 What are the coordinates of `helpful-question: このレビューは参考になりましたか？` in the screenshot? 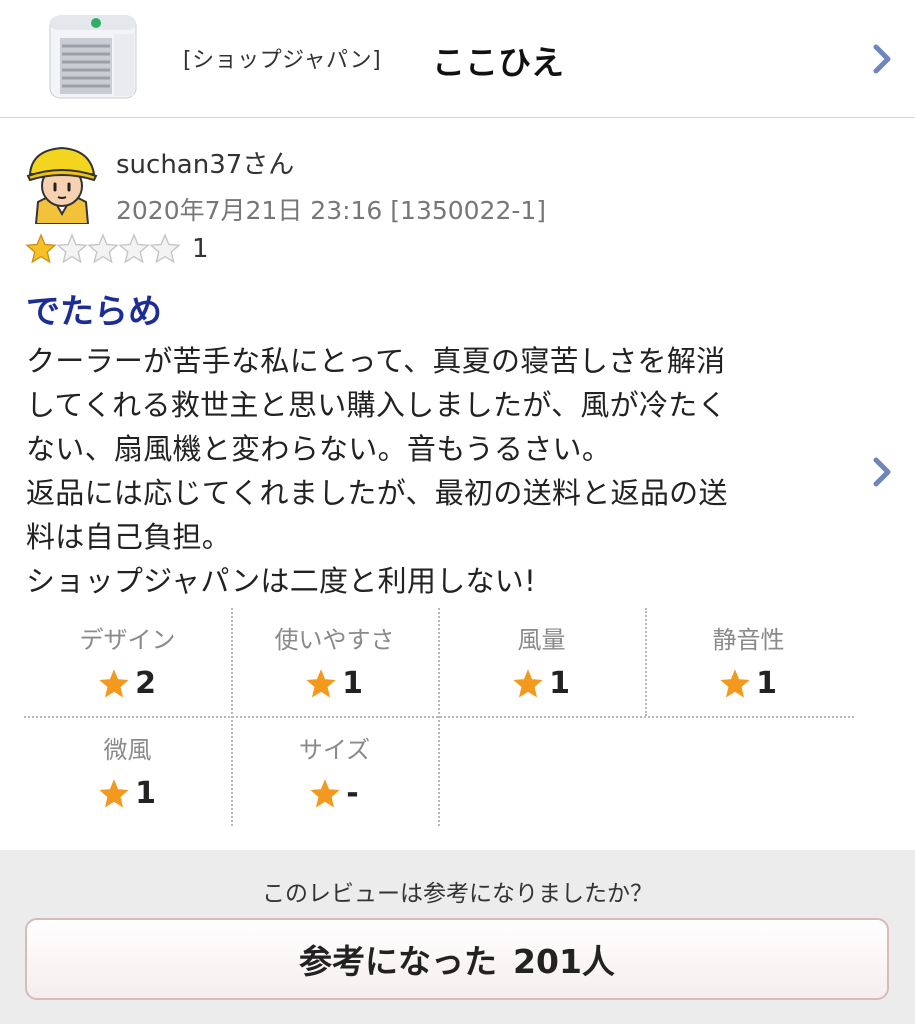 It's located at (457, 894).